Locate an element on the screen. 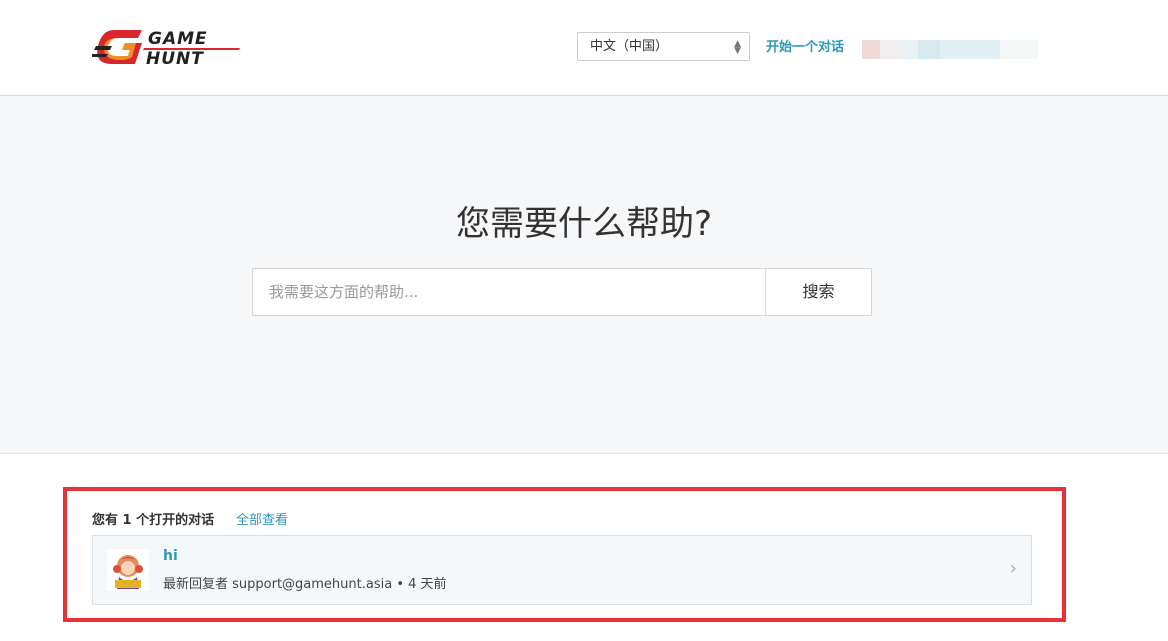  top-header: GAME HUNT 中文（中国） ▲ ▼ 开始一个对话 is located at coordinates (584, 48).